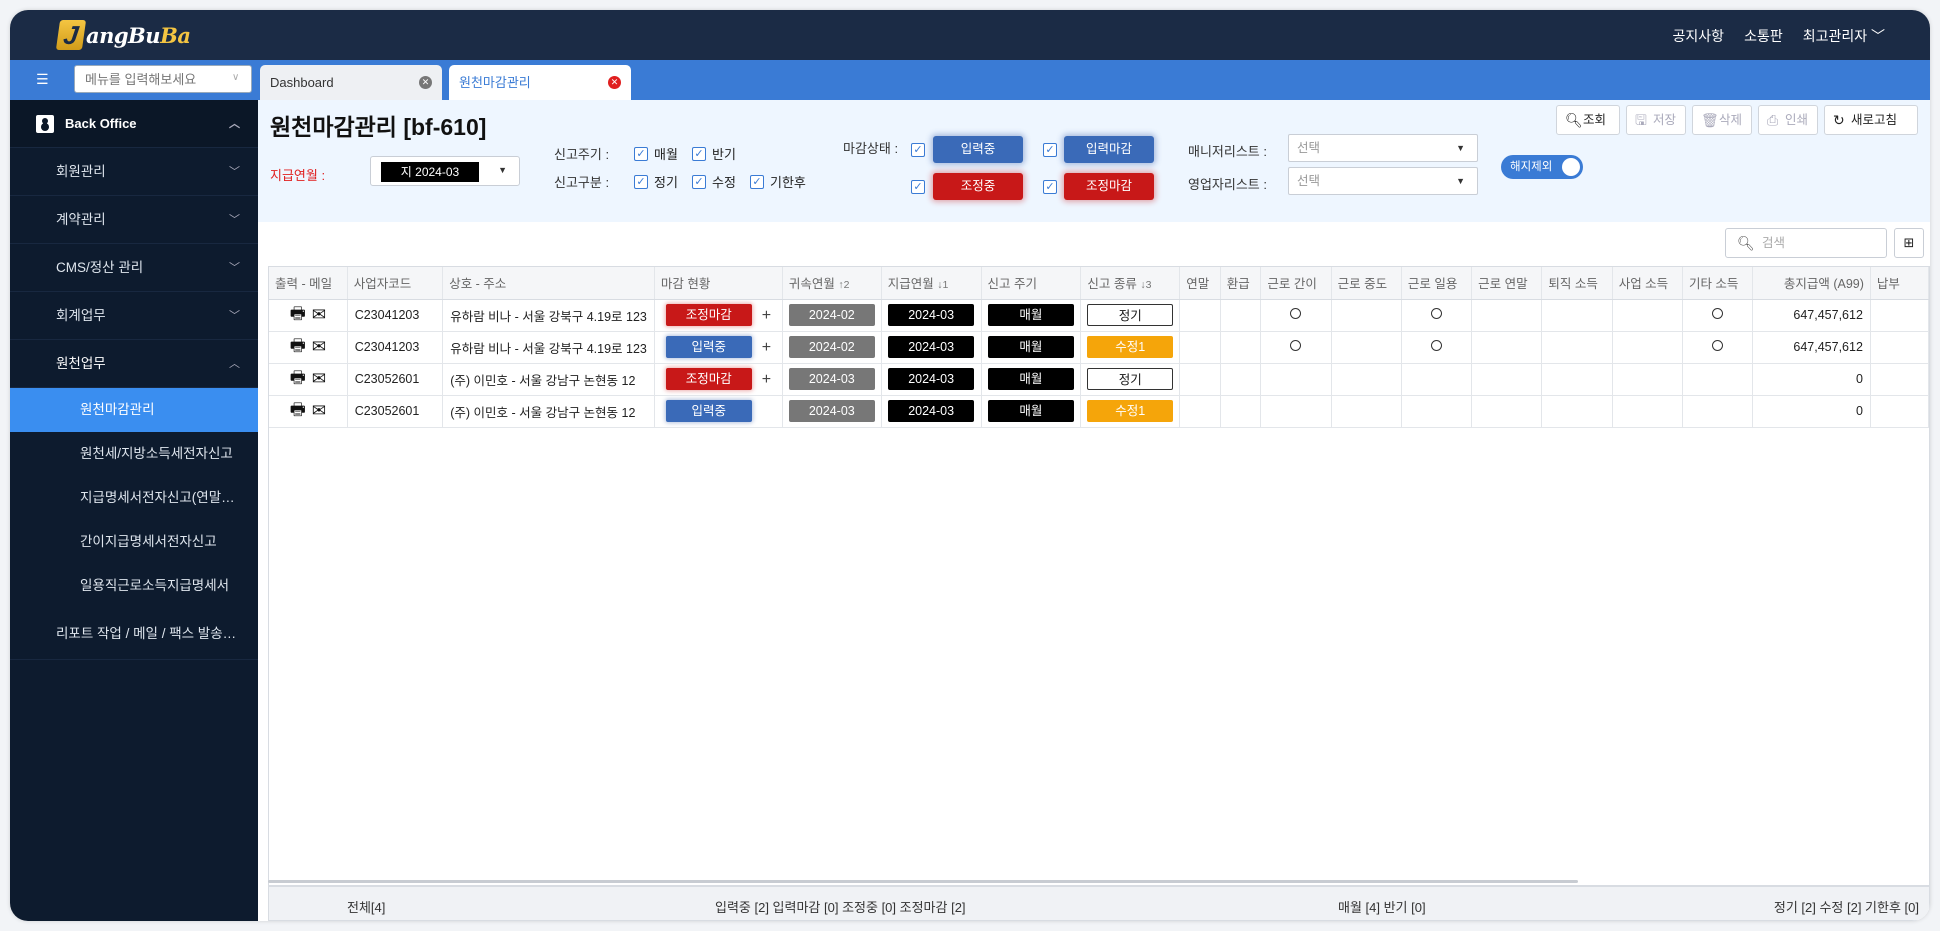 Image resolution: width=1940 pixels, height=931 pixels. Describe the element at coordinates (1718, 283) in the screenshot. I see `col-other: 기타 소득` at that location.